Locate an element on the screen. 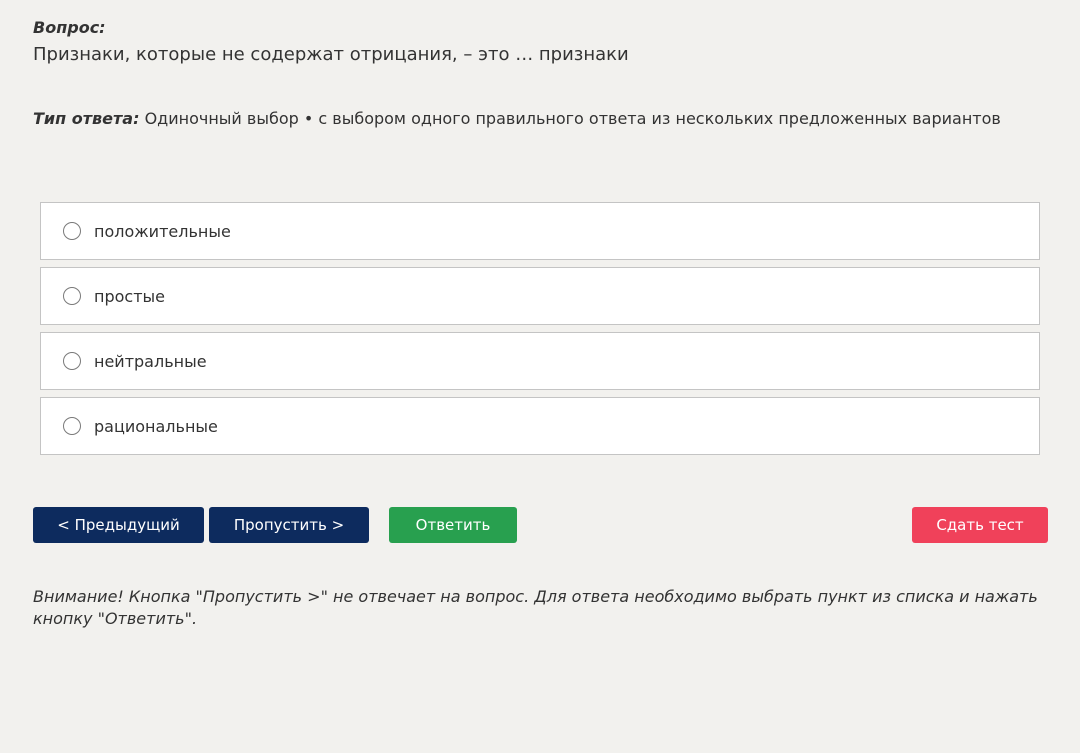  answer-button: Ответить is located at coordinates (453, 525).